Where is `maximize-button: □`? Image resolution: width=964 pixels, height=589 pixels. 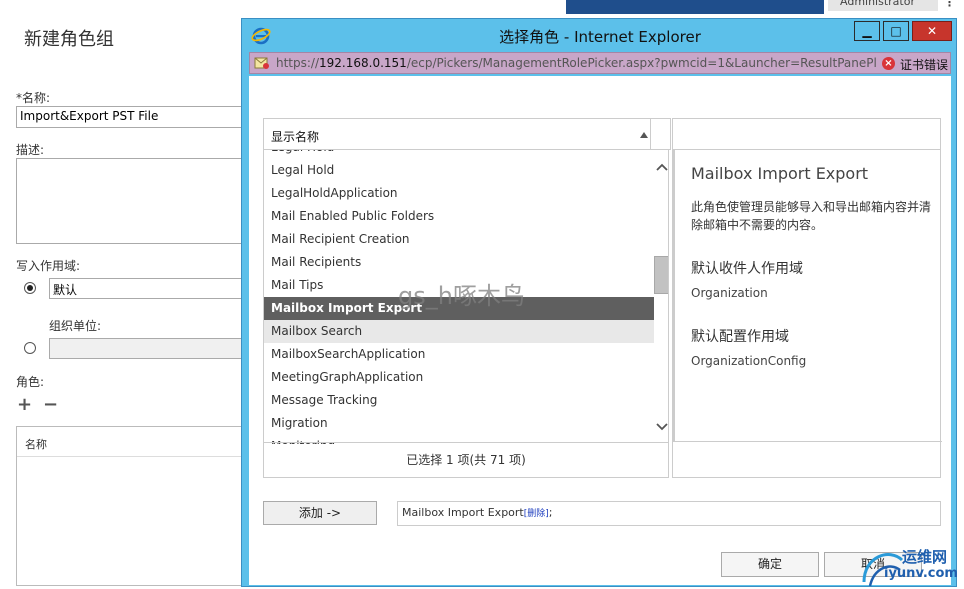
maximize-button: □ is located at coordinates (896, 31).